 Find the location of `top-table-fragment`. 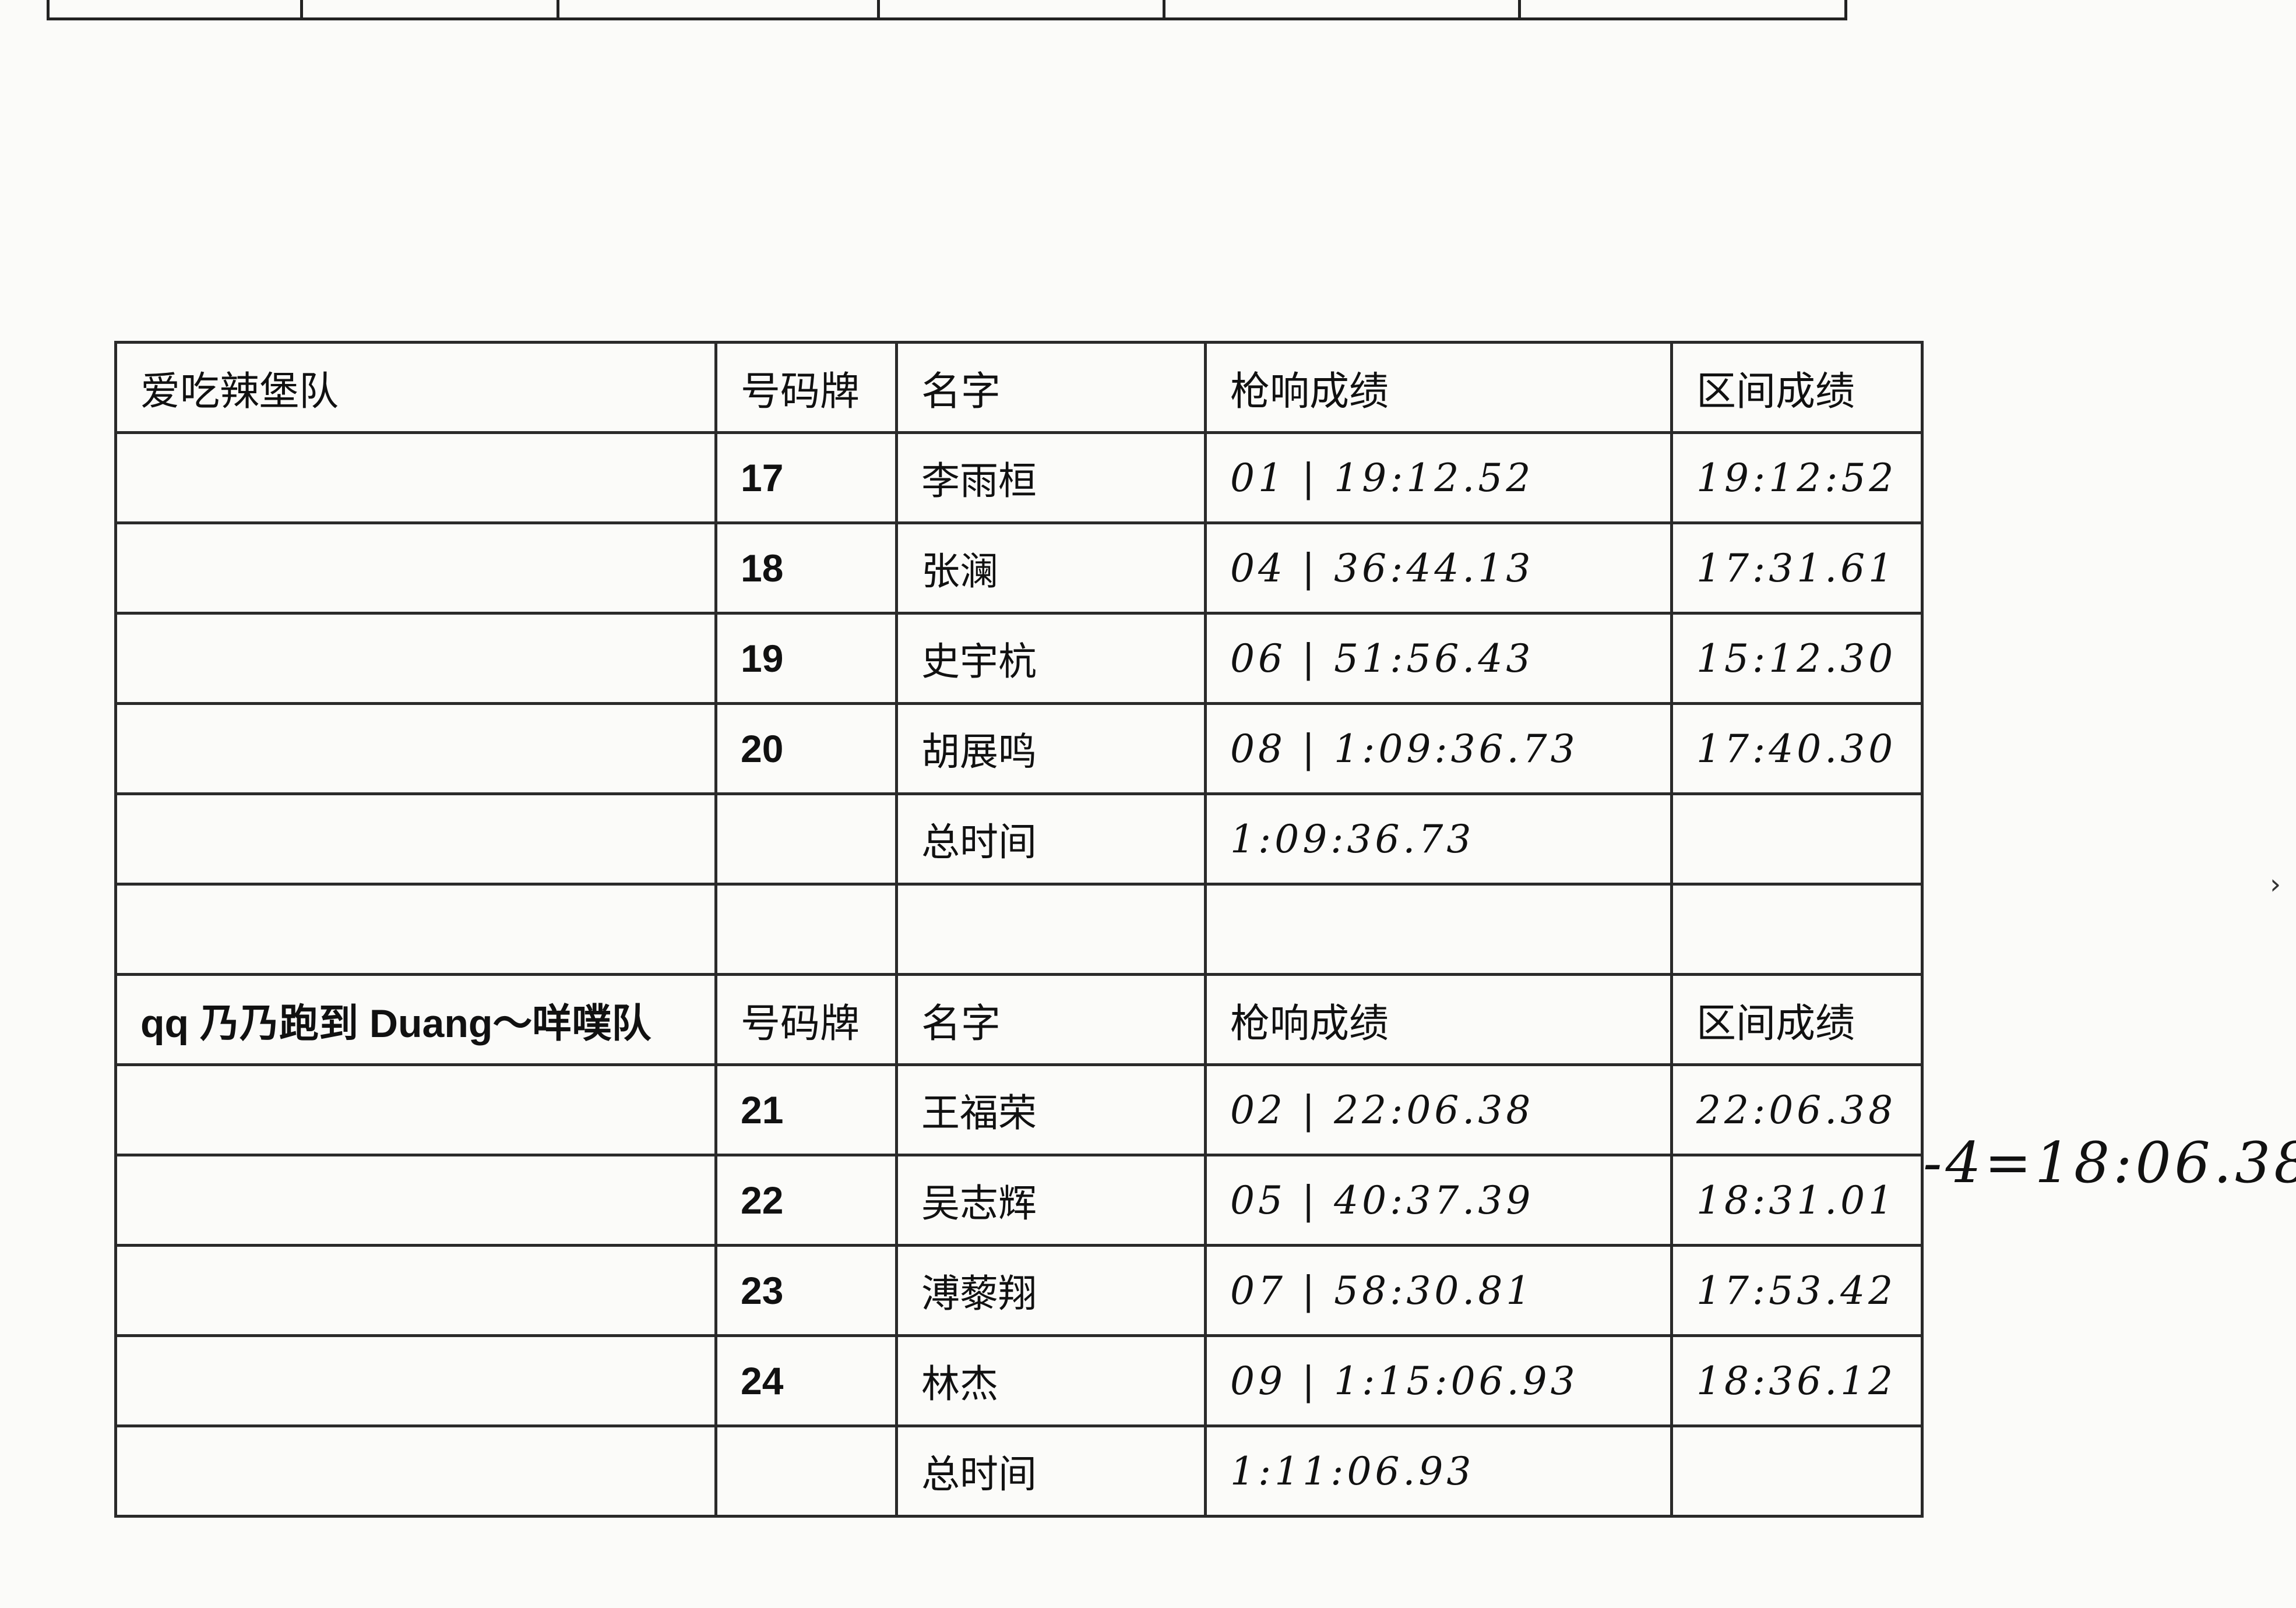

top-table-fragment is located at coordinates (947, 10).